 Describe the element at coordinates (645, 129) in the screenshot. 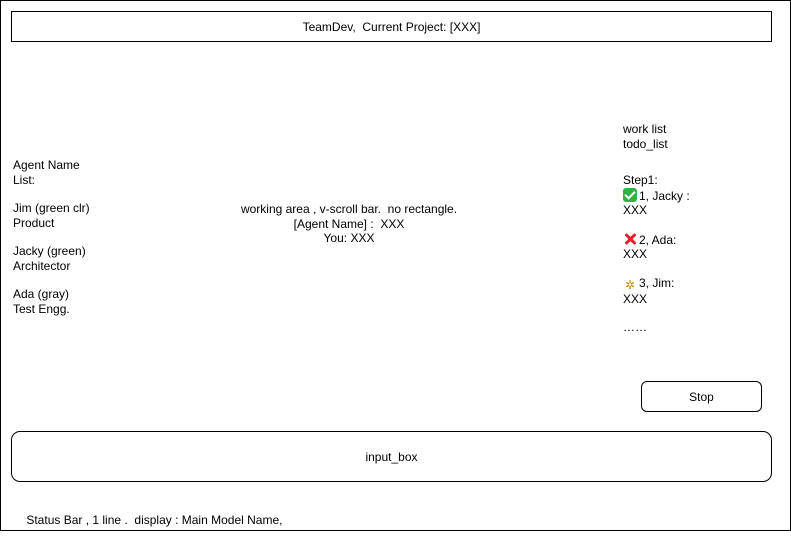

I see `work-list-label: work list` at that location.